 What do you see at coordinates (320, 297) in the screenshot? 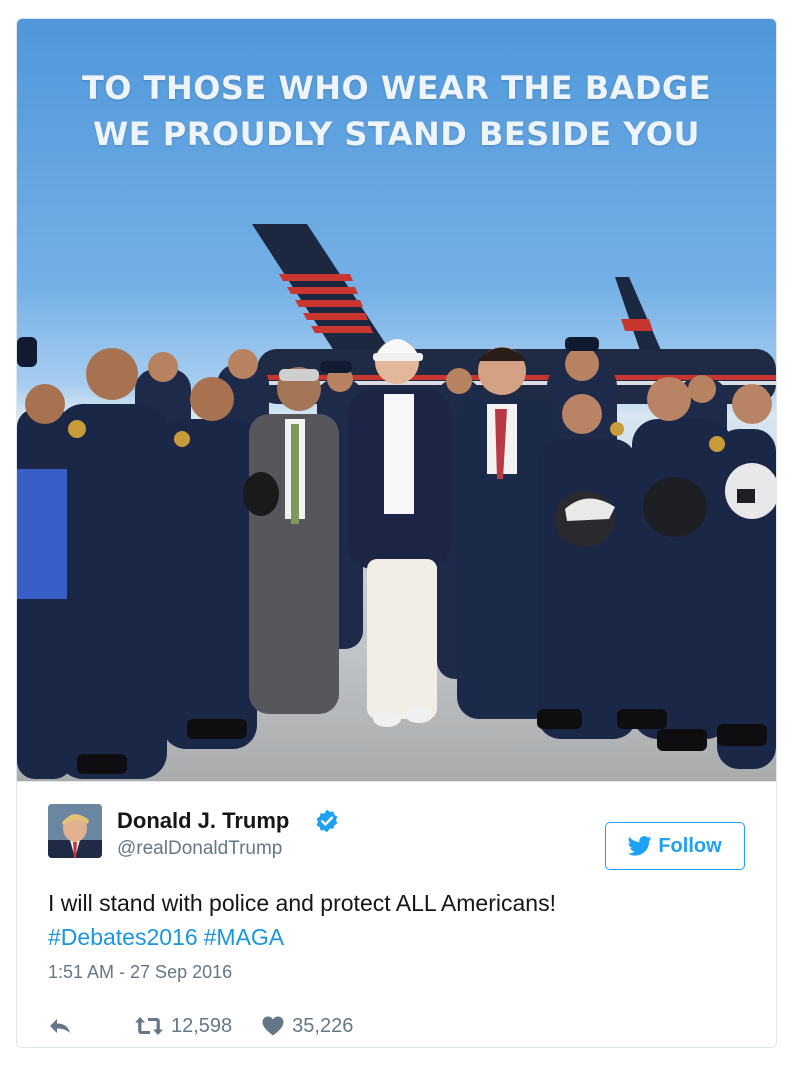
I see `plane-tail-left` at bounding box center [320, 297].